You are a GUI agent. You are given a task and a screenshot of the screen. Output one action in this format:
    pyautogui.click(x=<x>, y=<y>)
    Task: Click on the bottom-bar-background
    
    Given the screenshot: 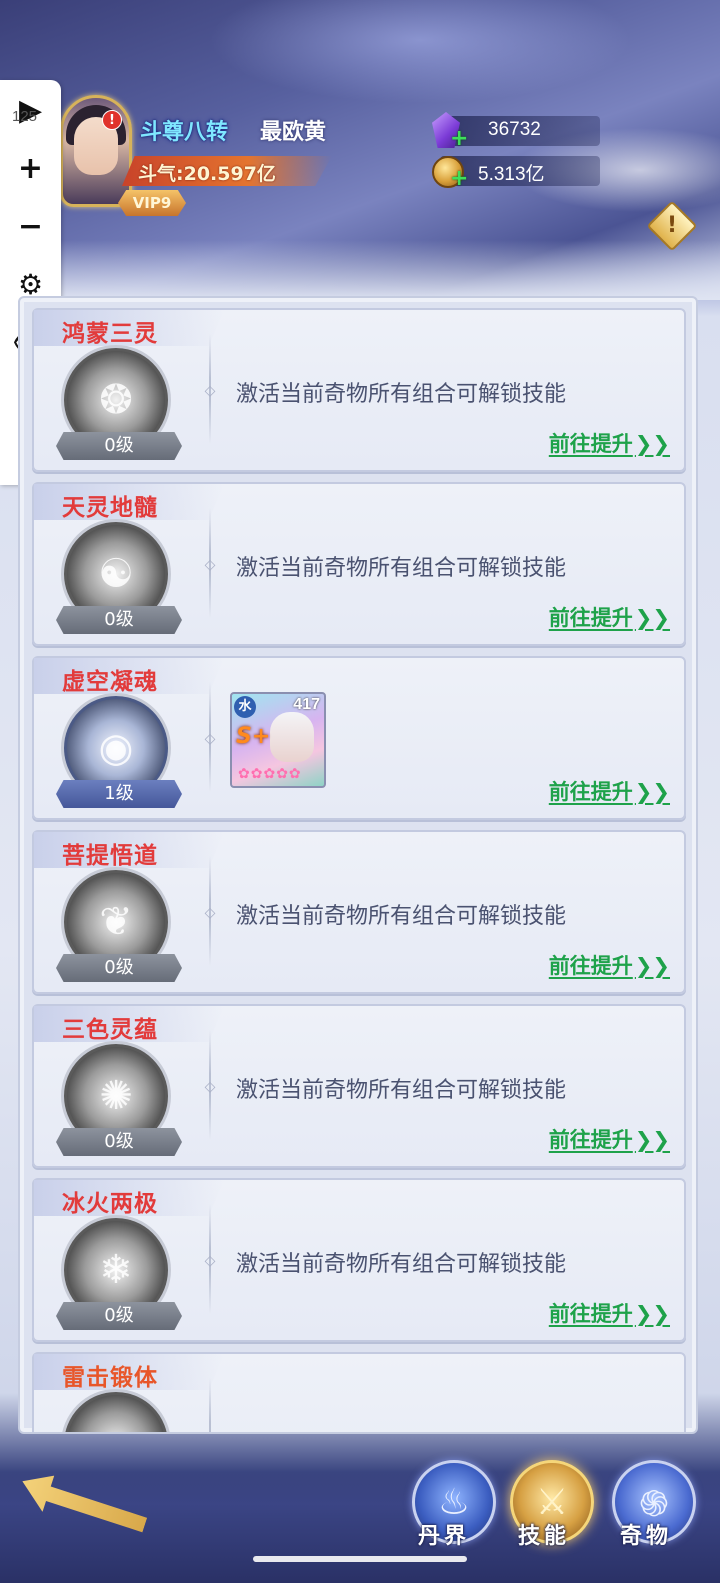 What is the action you would take?
    pyautogui.click(x=360, y=1526)
    